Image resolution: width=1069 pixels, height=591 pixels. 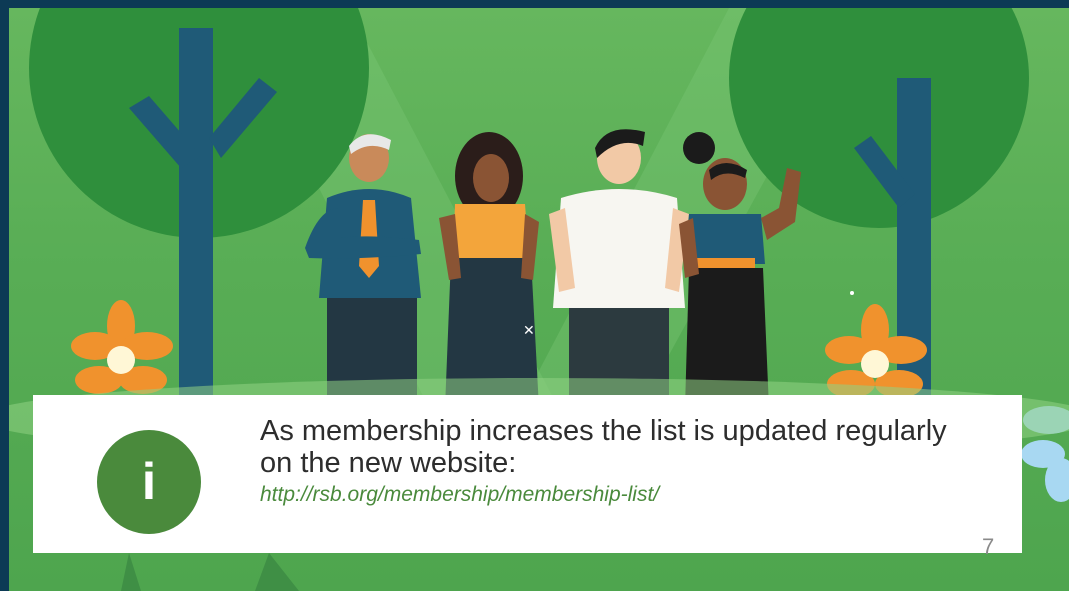 What do you see at coordinates (988, 546) in the screenshot?
I see `page-number: 7` at bounding box center [988, 546].